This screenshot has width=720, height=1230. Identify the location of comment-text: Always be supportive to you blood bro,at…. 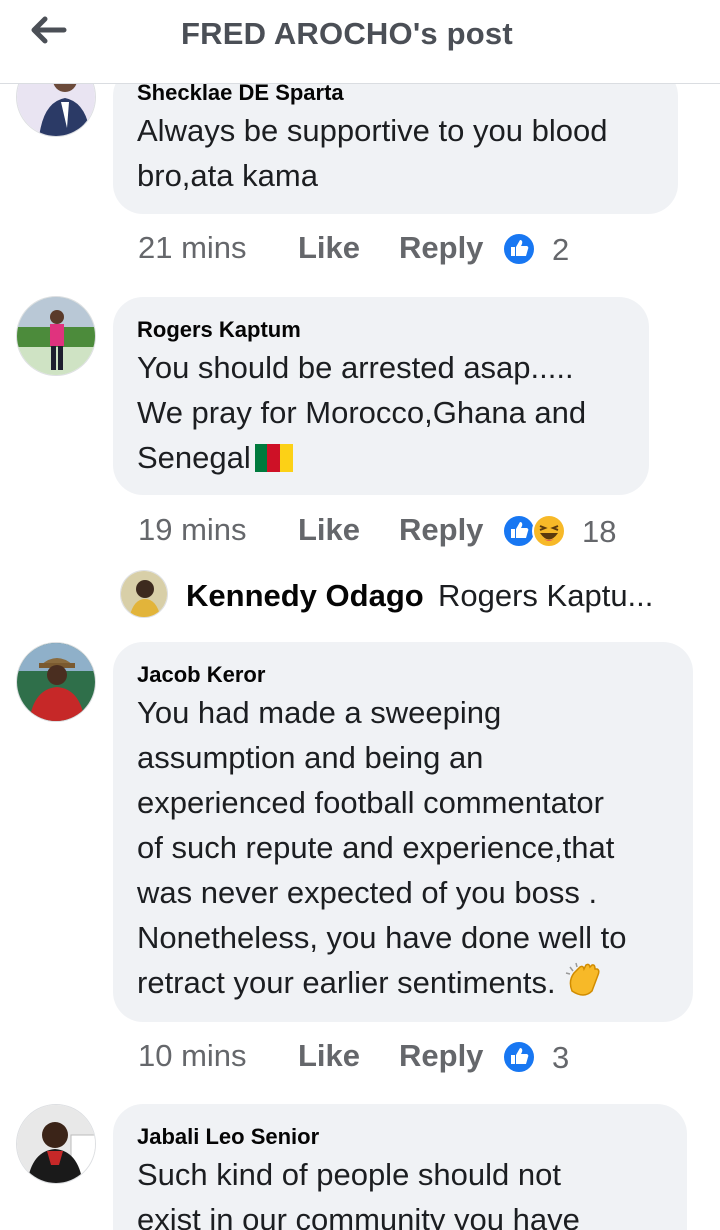
(372, 153).